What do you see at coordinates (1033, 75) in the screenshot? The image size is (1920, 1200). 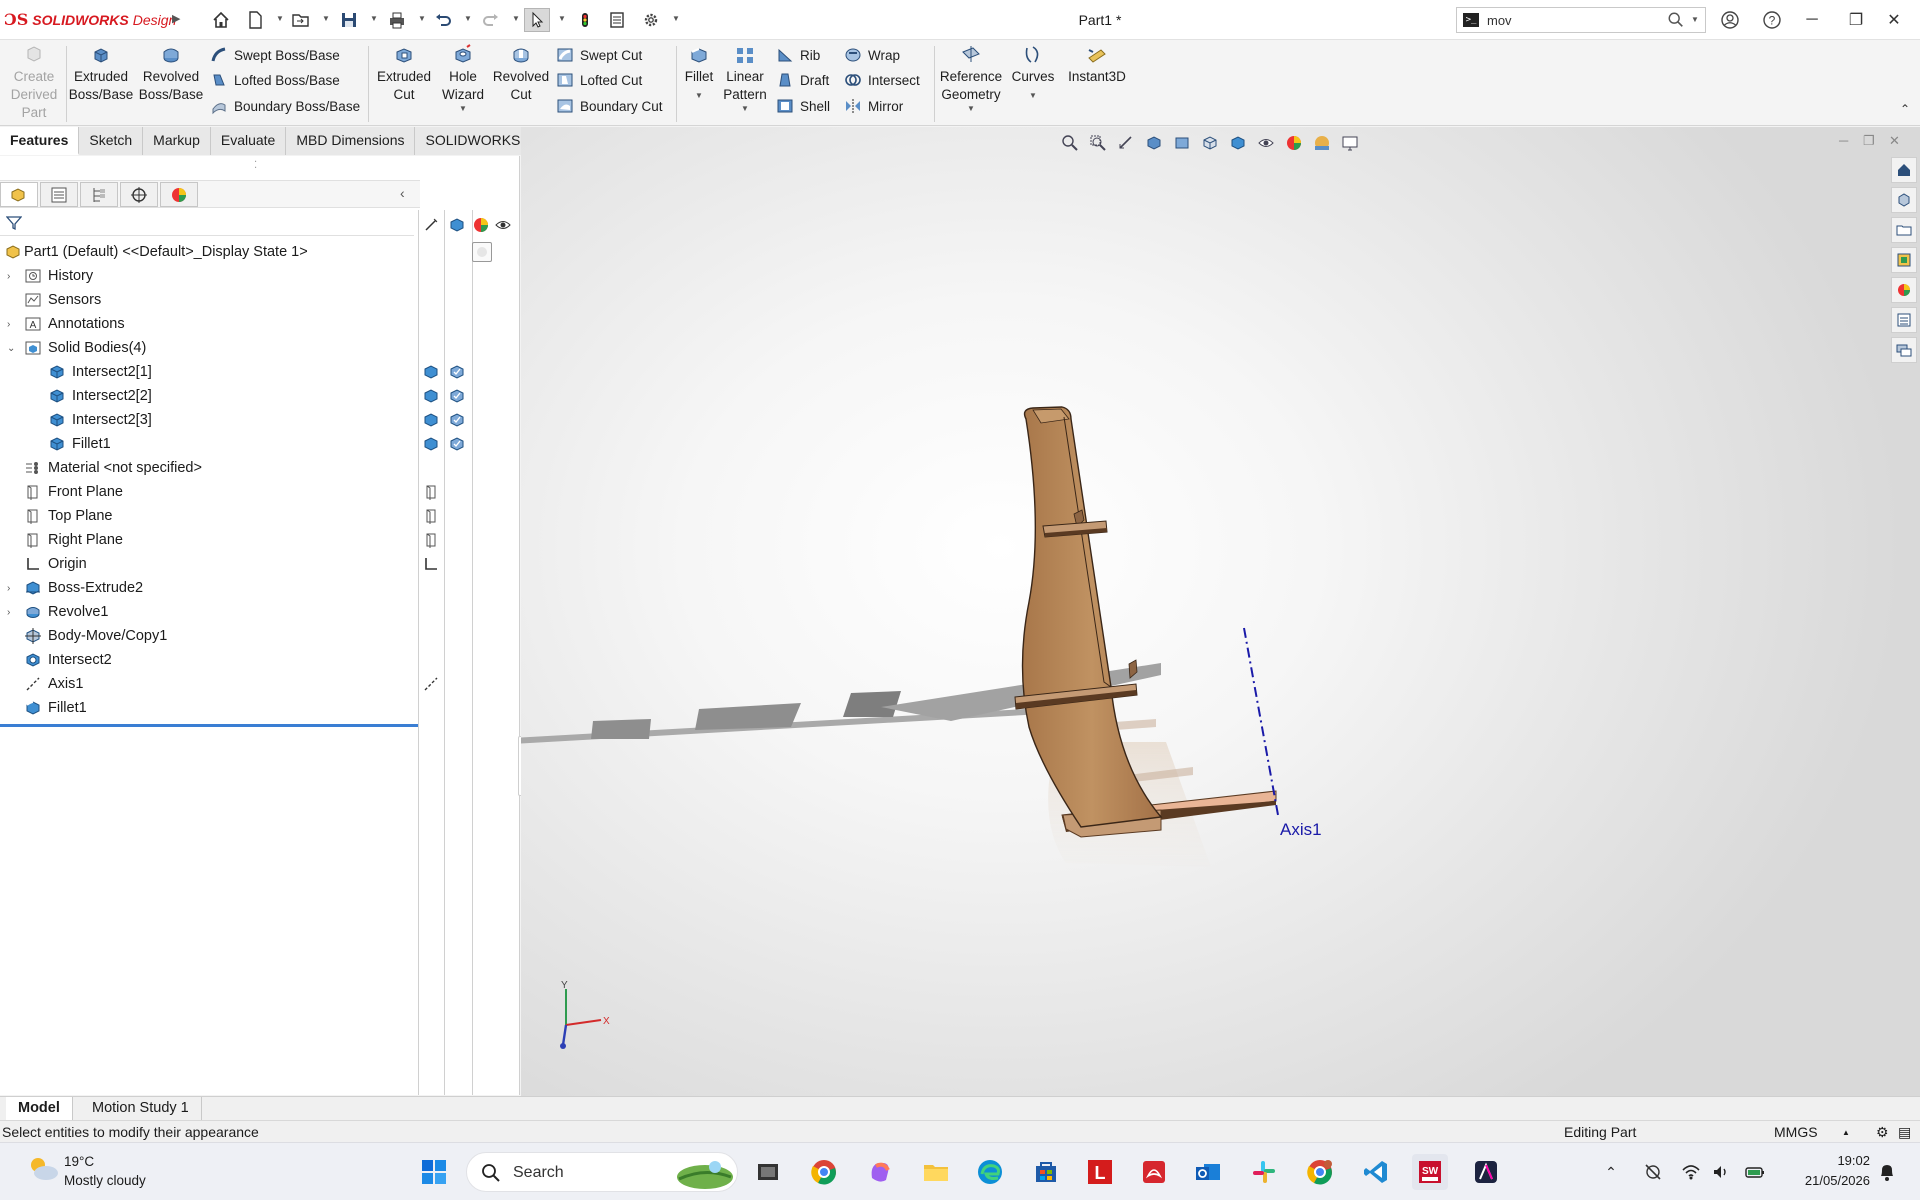 I see `curves-button: Curves ▼` at bounding box center [1033, 75].